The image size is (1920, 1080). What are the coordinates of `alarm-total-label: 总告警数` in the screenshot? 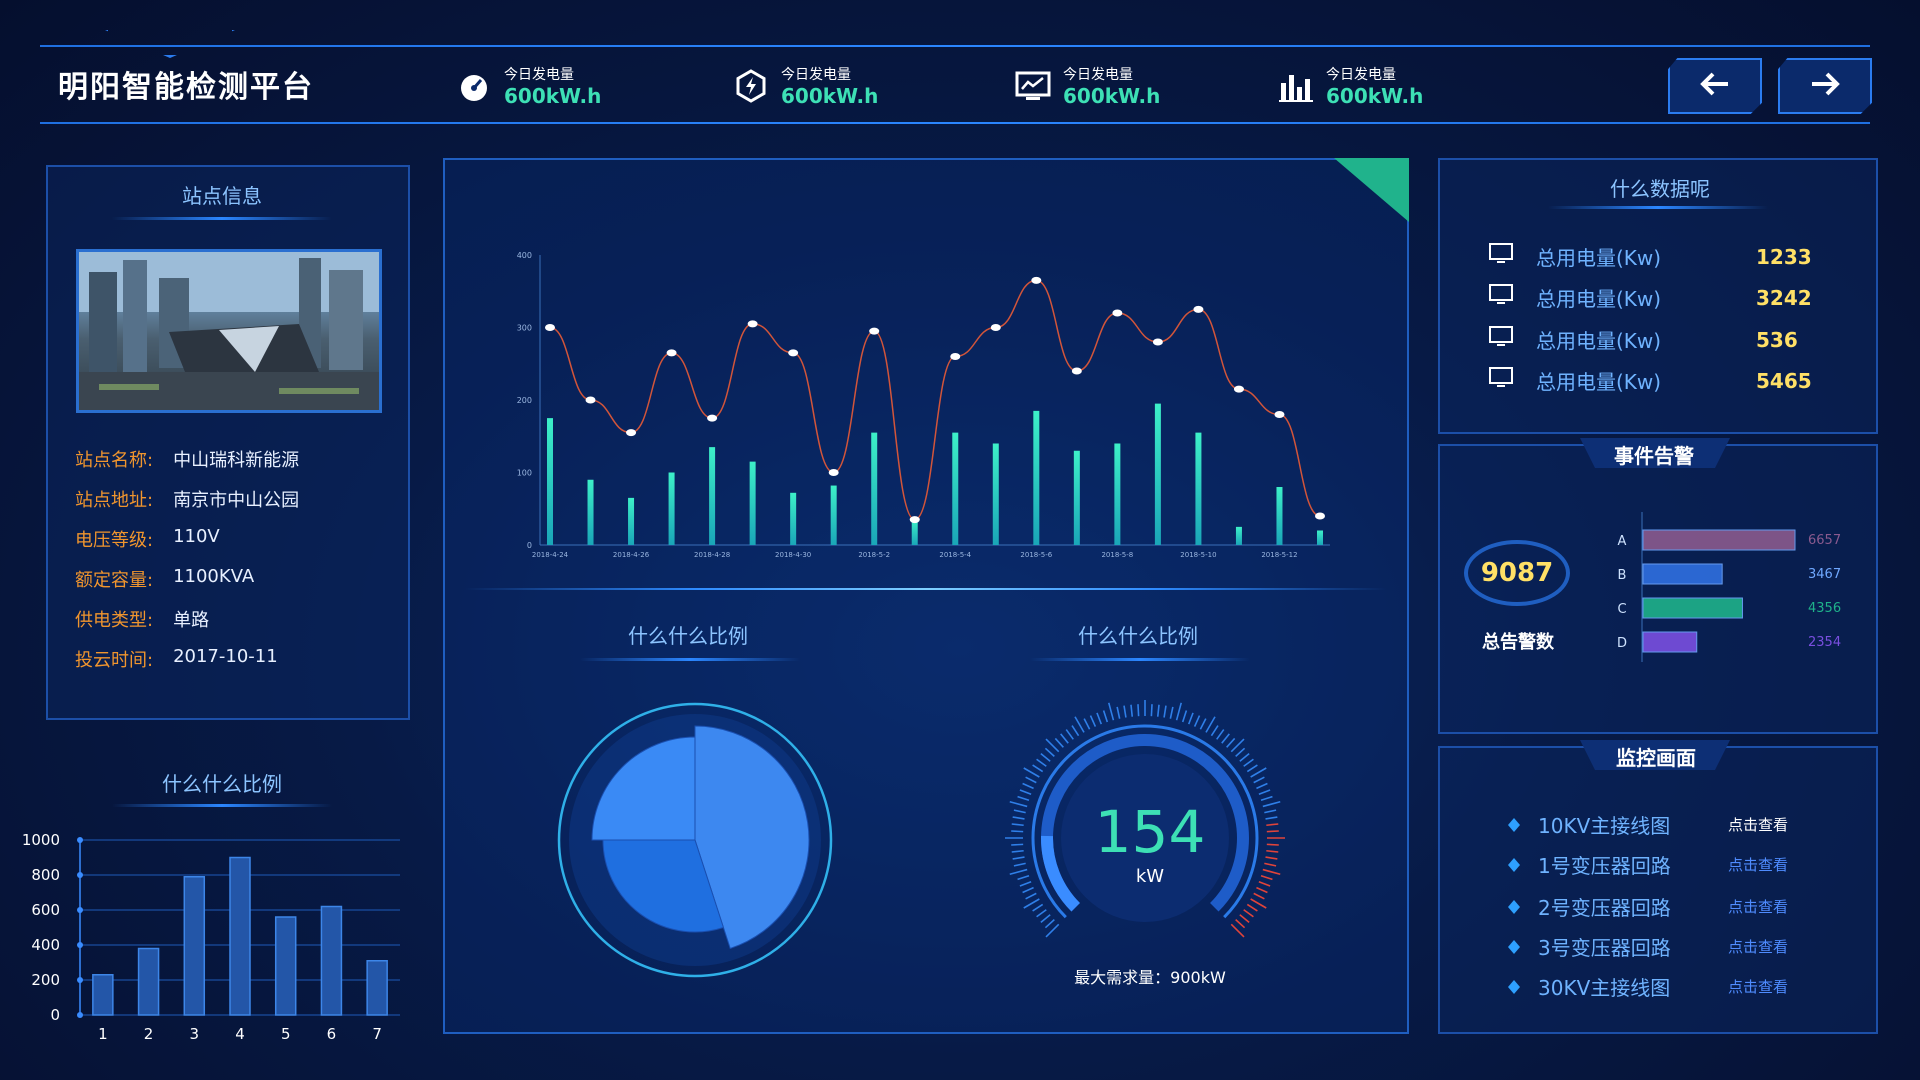 It's located at (1518, 642).